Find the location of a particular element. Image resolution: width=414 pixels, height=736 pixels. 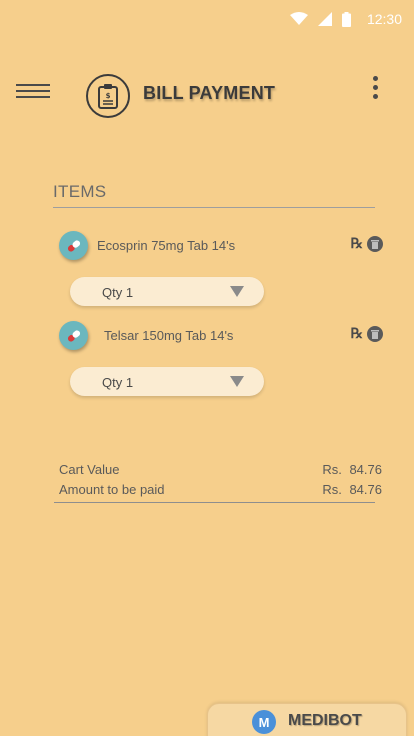

item-name: Telsar 150mg Tab 14's is located at coordinates (169, 335).